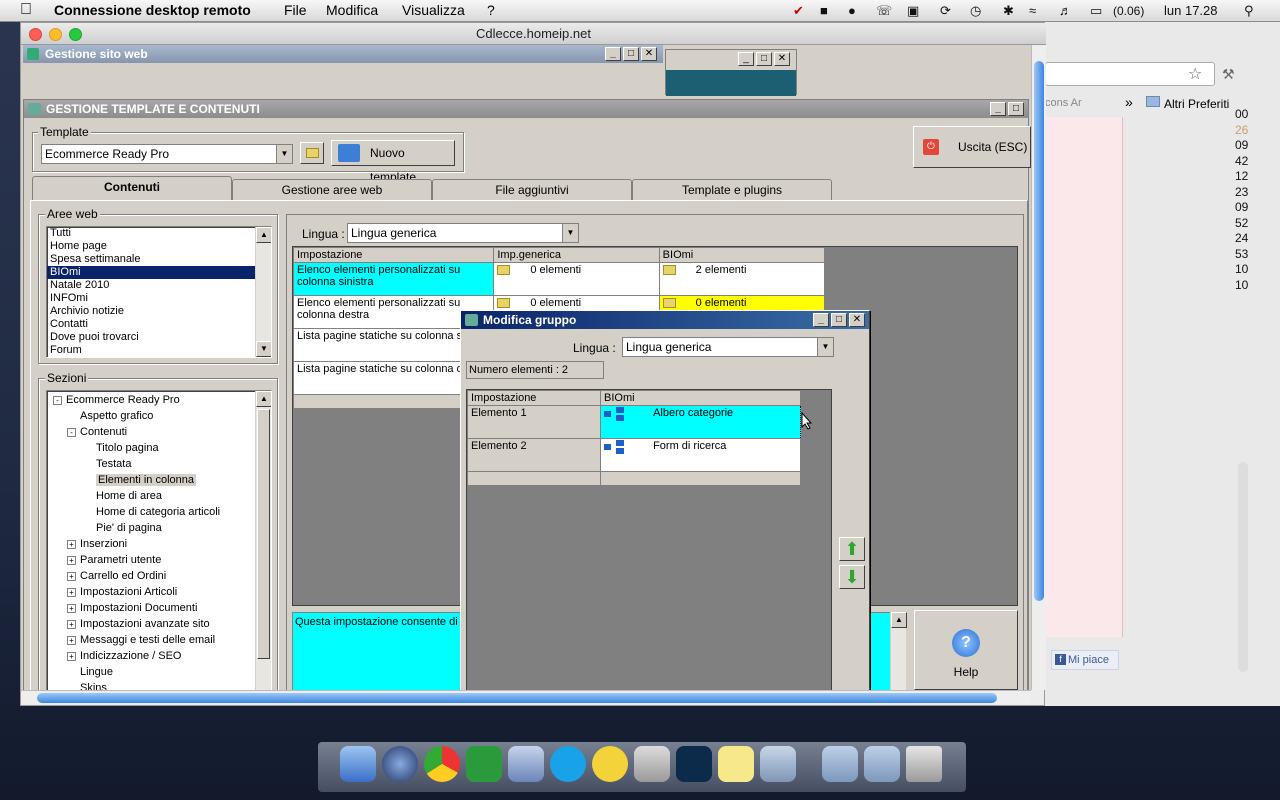  What do you see at coordinates (694, 764) in the screenshot?
I see `photoshop-icon` at bounding box center [694, 764].